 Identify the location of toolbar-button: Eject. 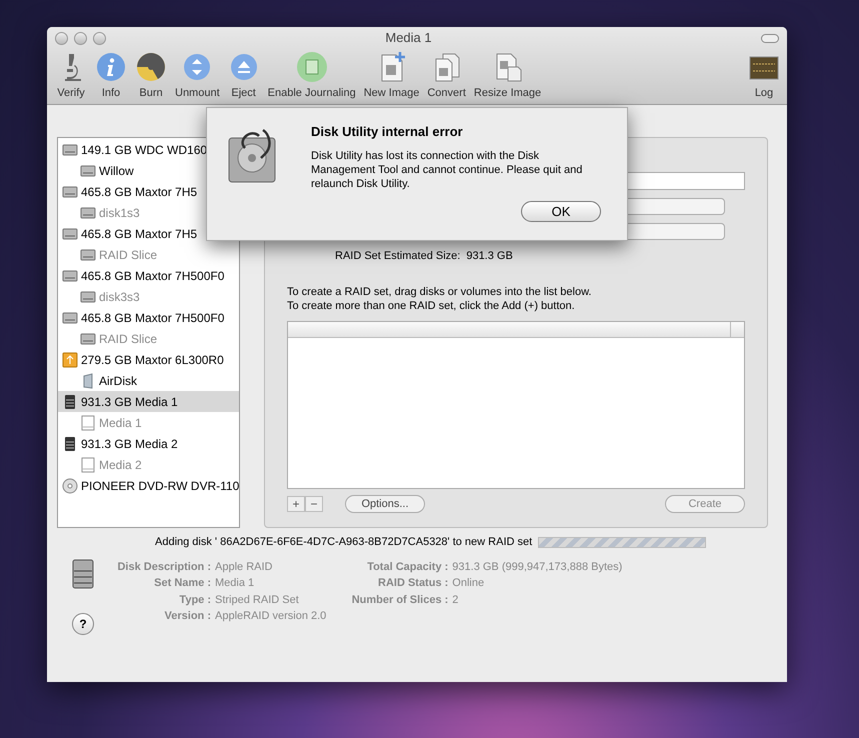
(244, 75).